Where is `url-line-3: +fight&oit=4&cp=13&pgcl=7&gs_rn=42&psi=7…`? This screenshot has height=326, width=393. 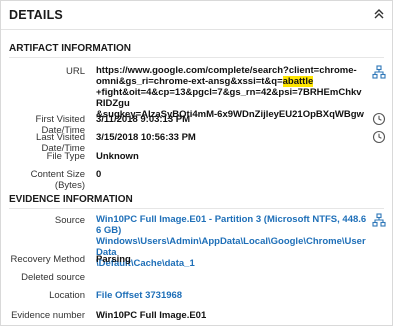 url-line-3: +fight&oit=4&cp=13&pgcl=7&gs_rn=42&psi=7… is located at coordinates (229, 98).